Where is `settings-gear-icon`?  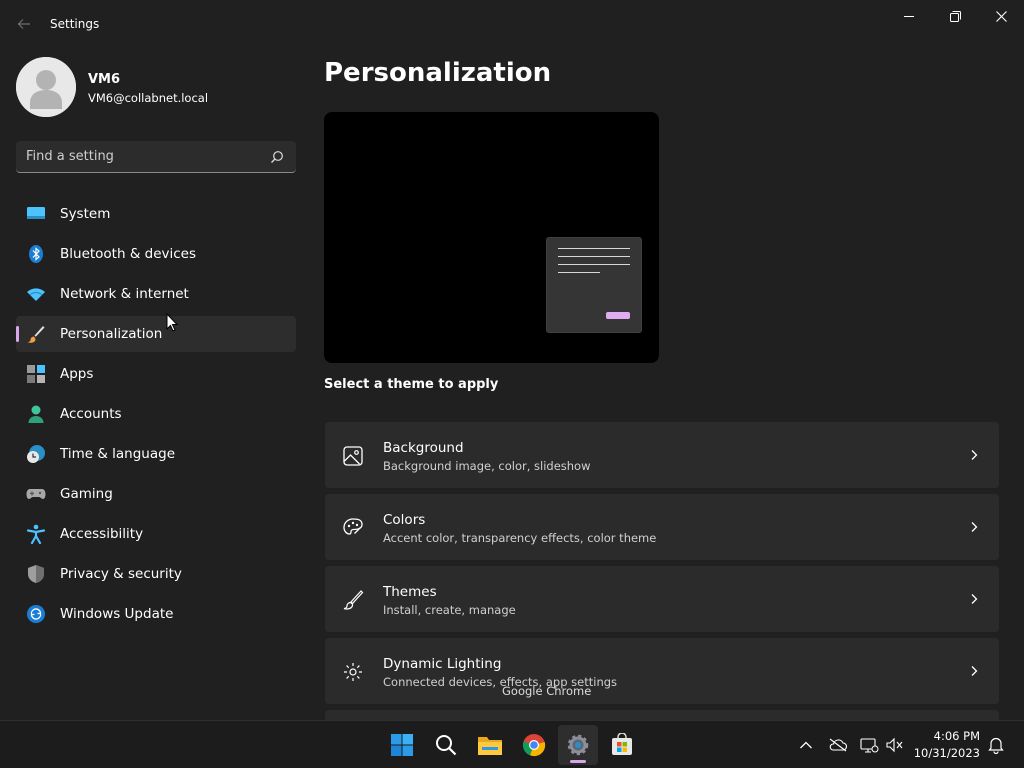 settings-gear-icon is located at coordinates (578, 745).